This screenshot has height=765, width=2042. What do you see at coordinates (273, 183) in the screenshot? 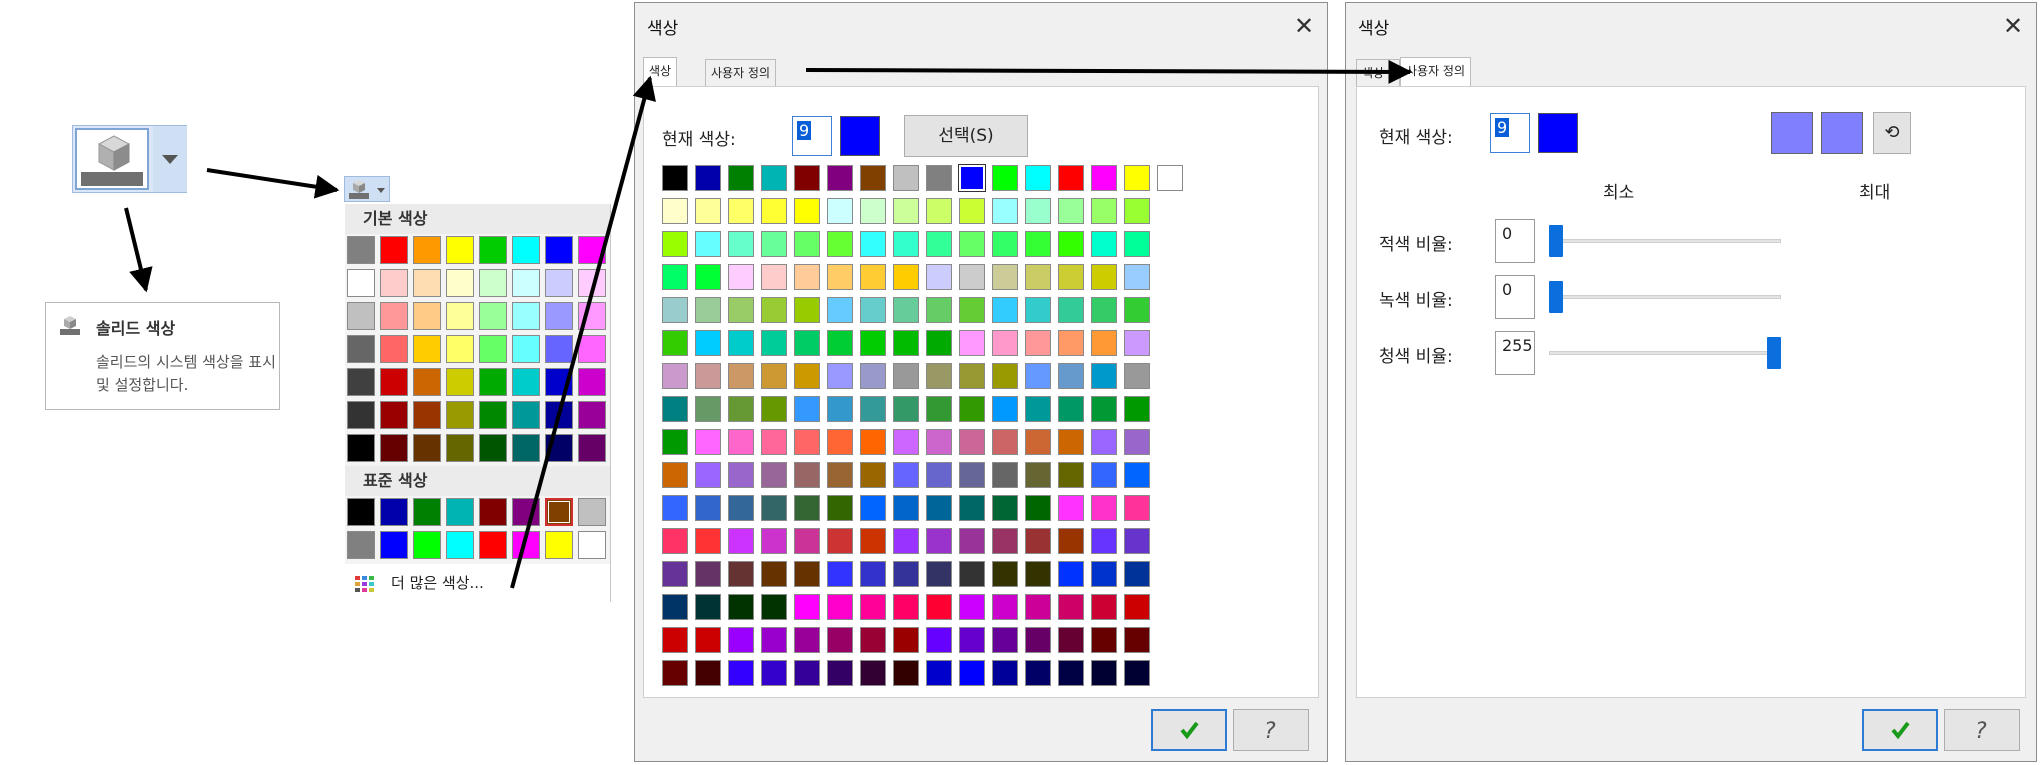
I see `arrow-to-palette` at bounding box center [273, 183].